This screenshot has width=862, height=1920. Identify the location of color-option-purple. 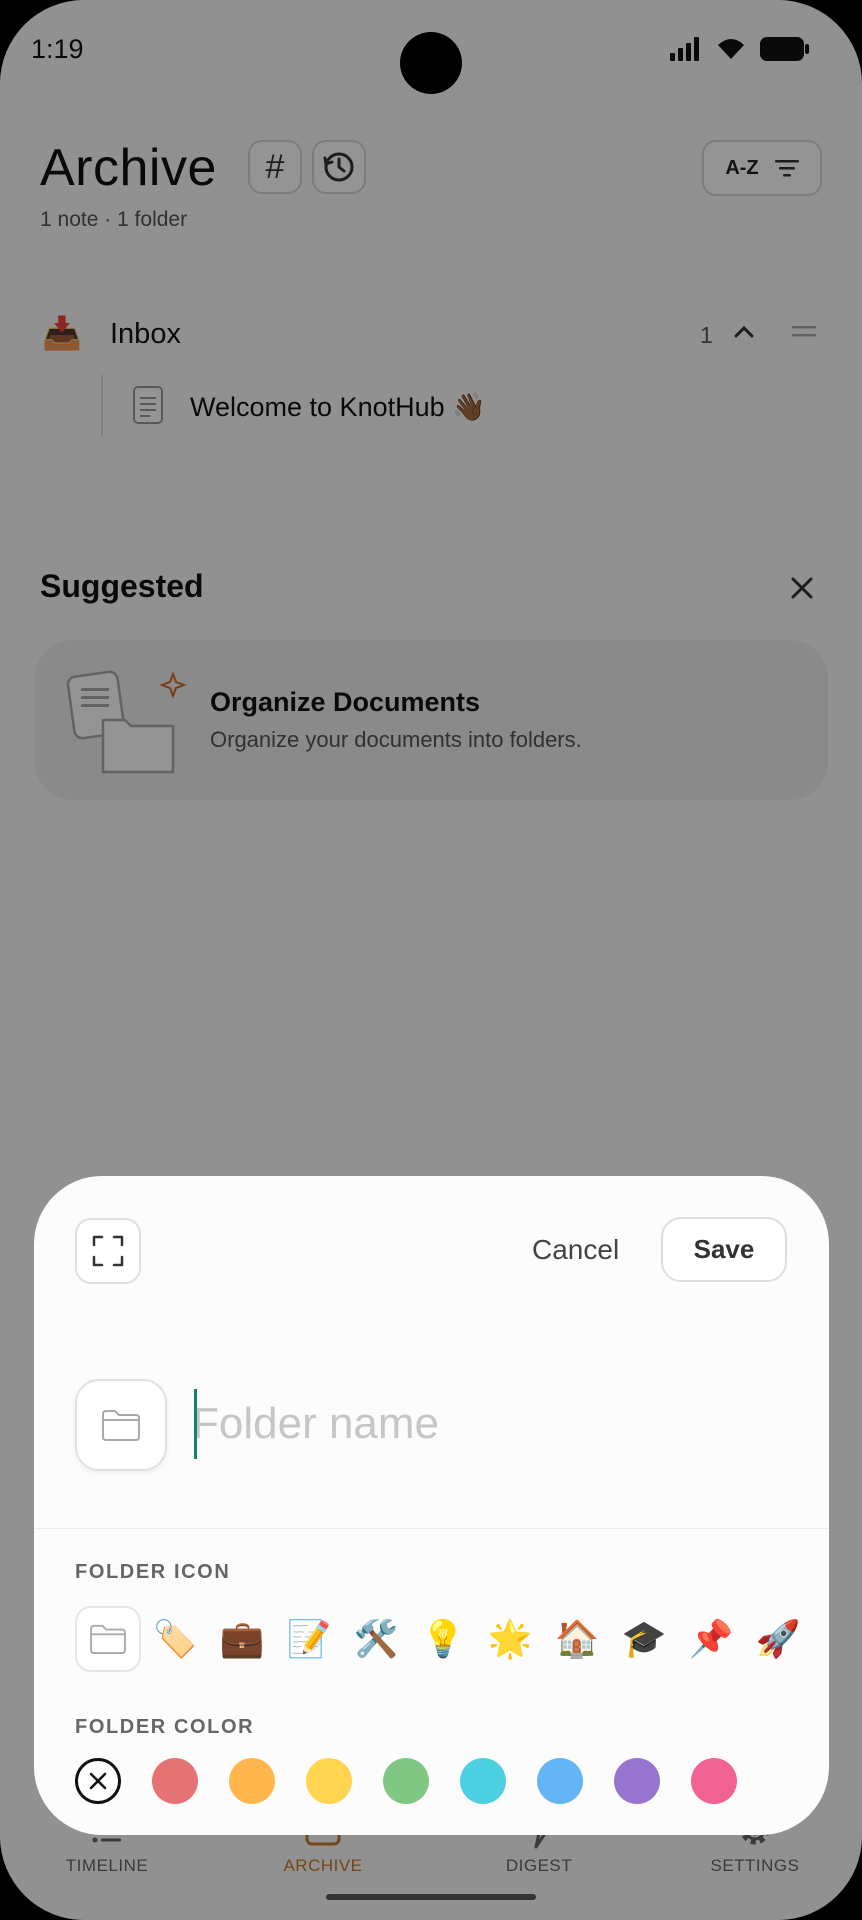
(637, 1781).